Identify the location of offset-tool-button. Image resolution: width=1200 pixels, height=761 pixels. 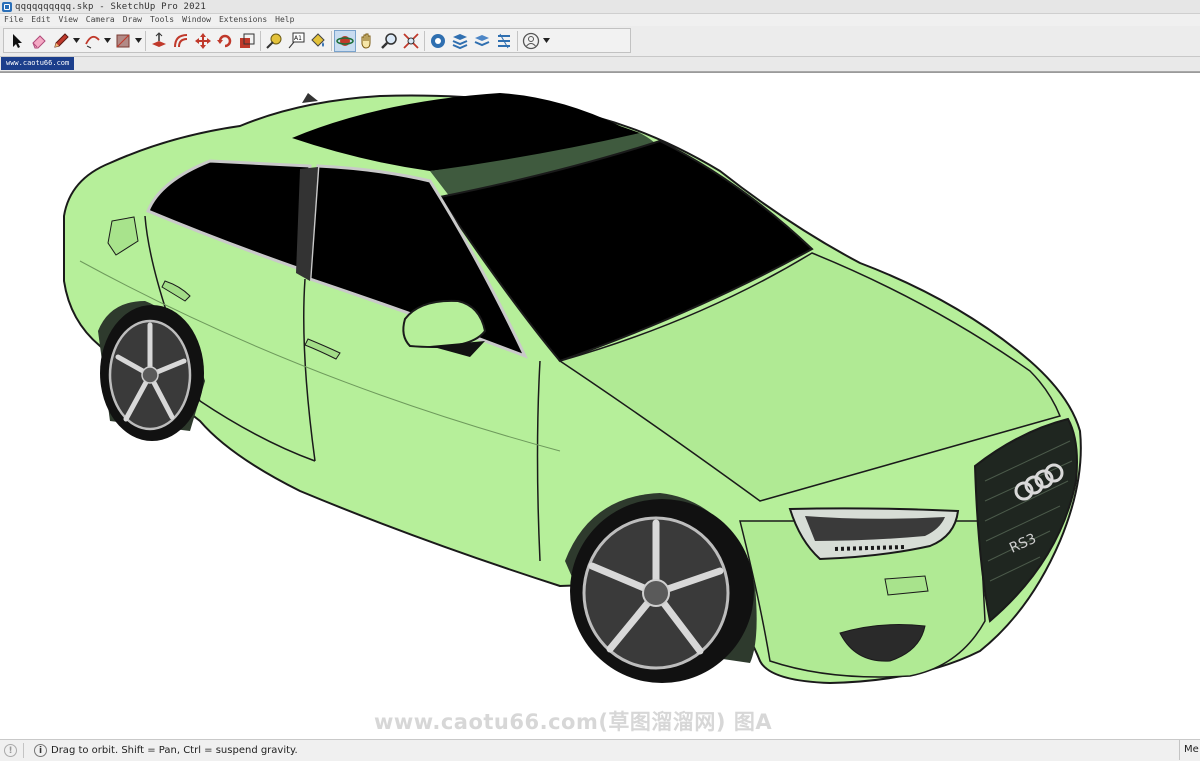
(181, 41).